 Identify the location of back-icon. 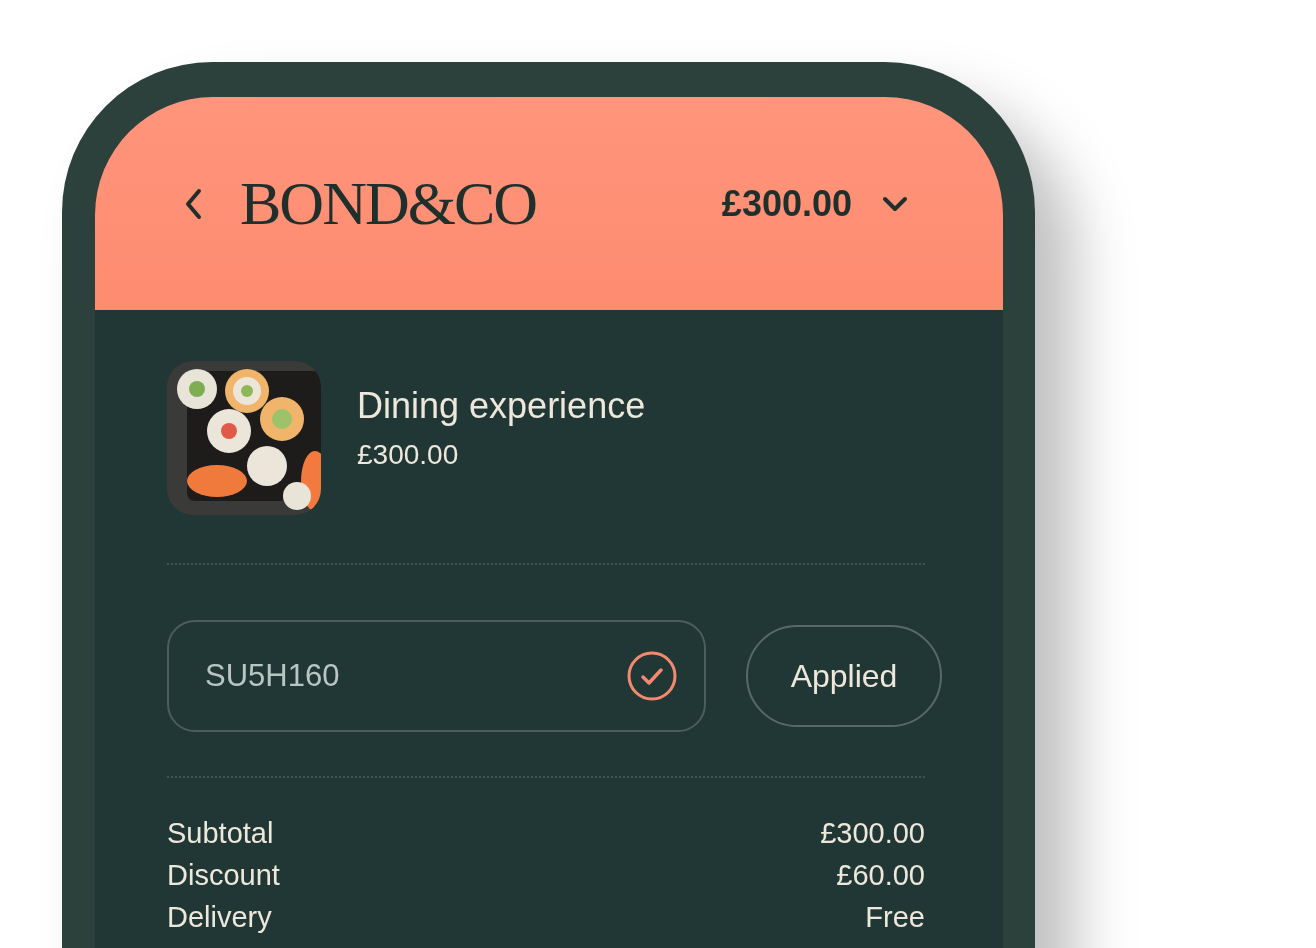
(193, 203).